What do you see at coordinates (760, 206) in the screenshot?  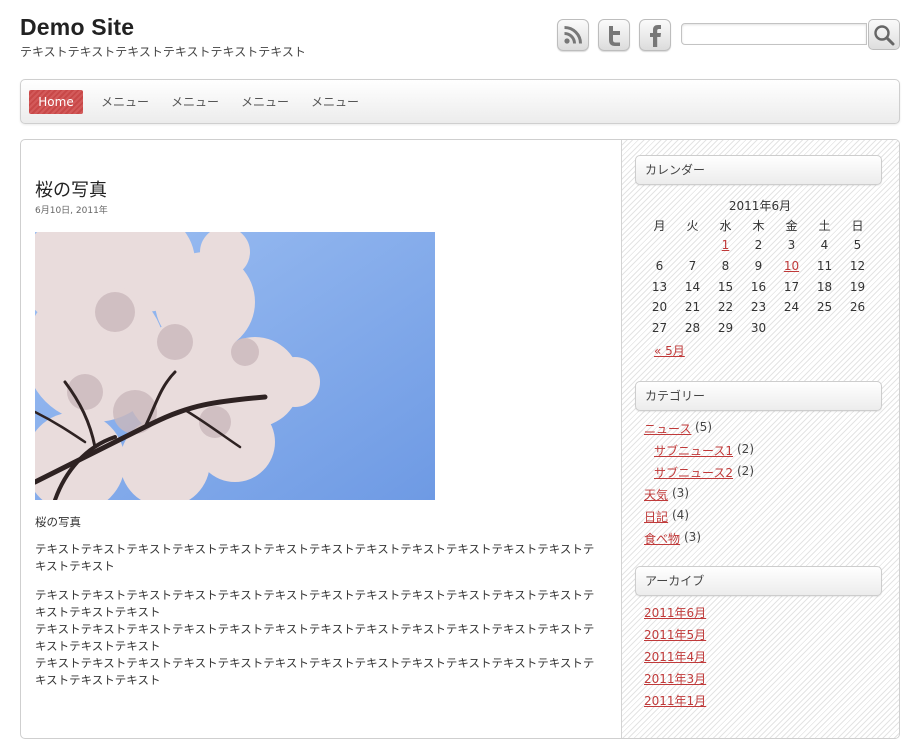 I see `calendar-caption: 2011年6月` at bounding box center [760, 206].